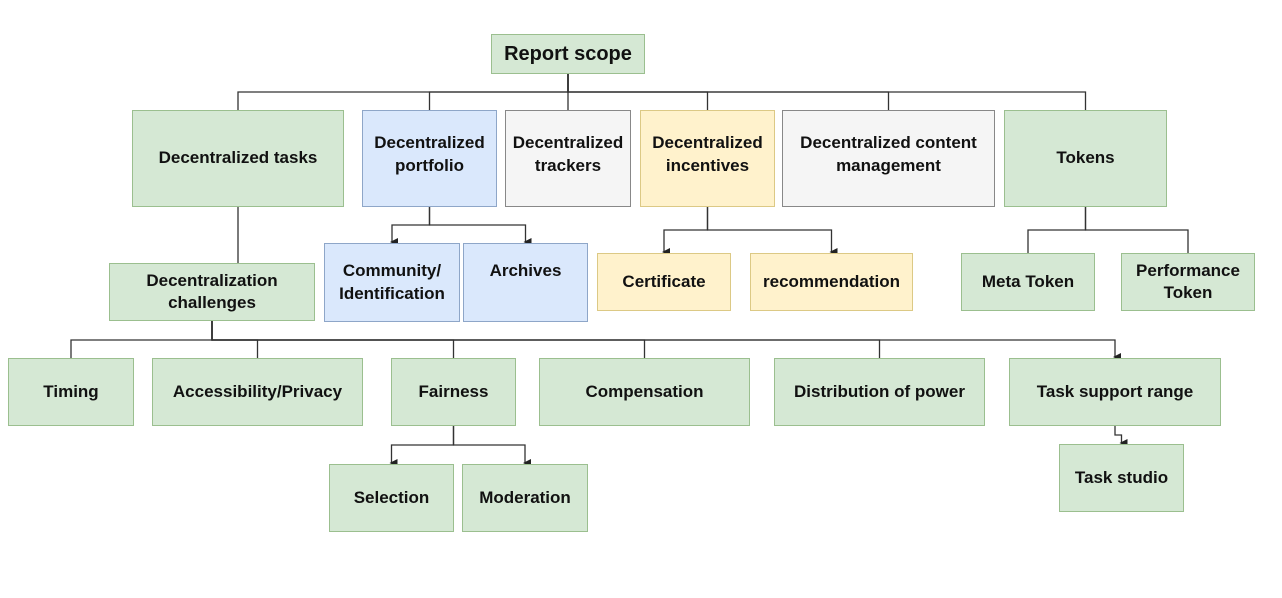 The width and height of the screenshot is (1282, 598). I want to click on node-community-identification: Community/ Identification, so click(392, 282).